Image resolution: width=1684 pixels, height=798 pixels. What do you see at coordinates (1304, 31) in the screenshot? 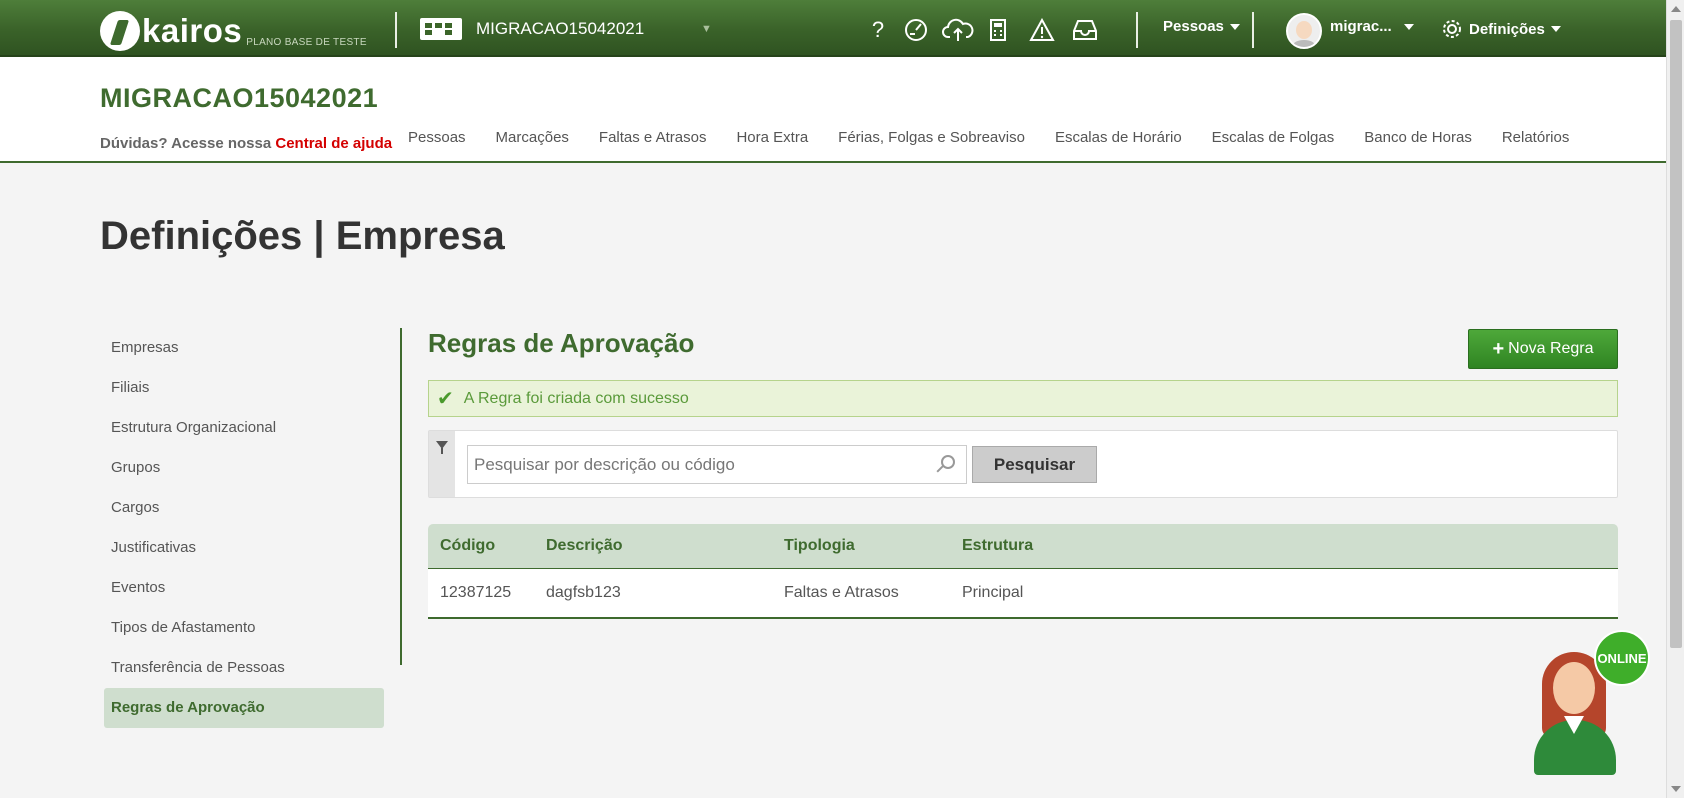
I see `avatar` at bounding box center [1304, 31].